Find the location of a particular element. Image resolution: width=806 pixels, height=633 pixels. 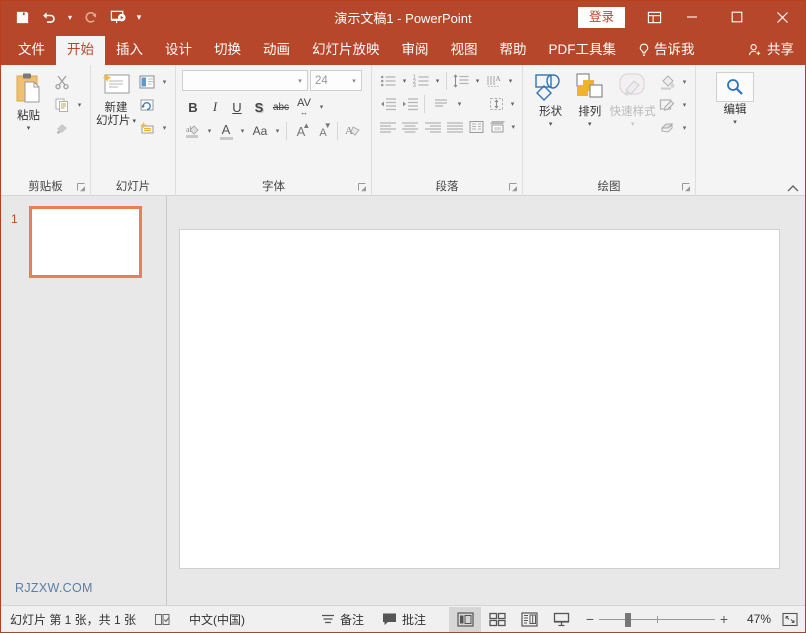

paste-caret: ▾ is located at coordinates (29, 128).